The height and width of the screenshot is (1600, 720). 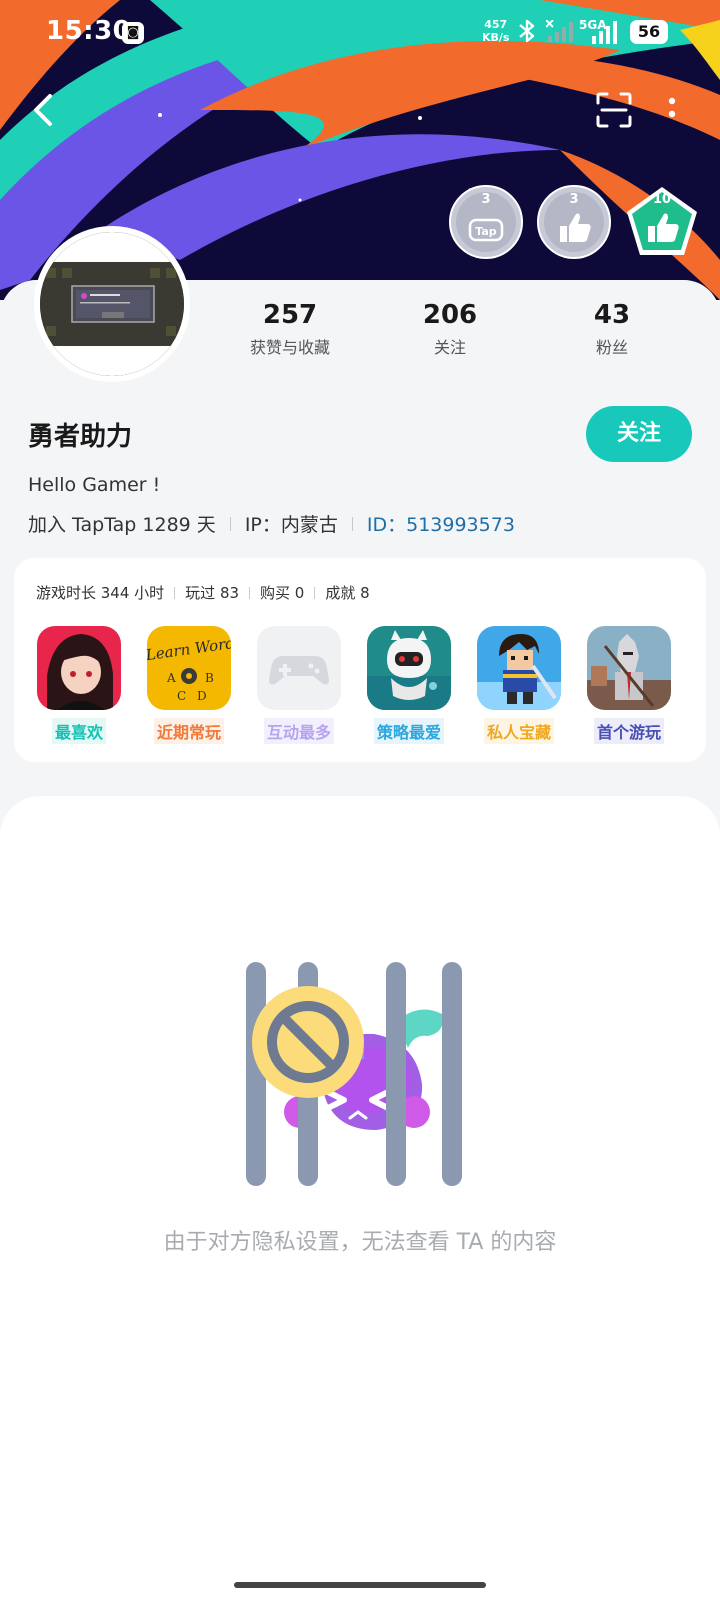 I want to click on game-interactive: 互动最多, so click(x=299, y=685).